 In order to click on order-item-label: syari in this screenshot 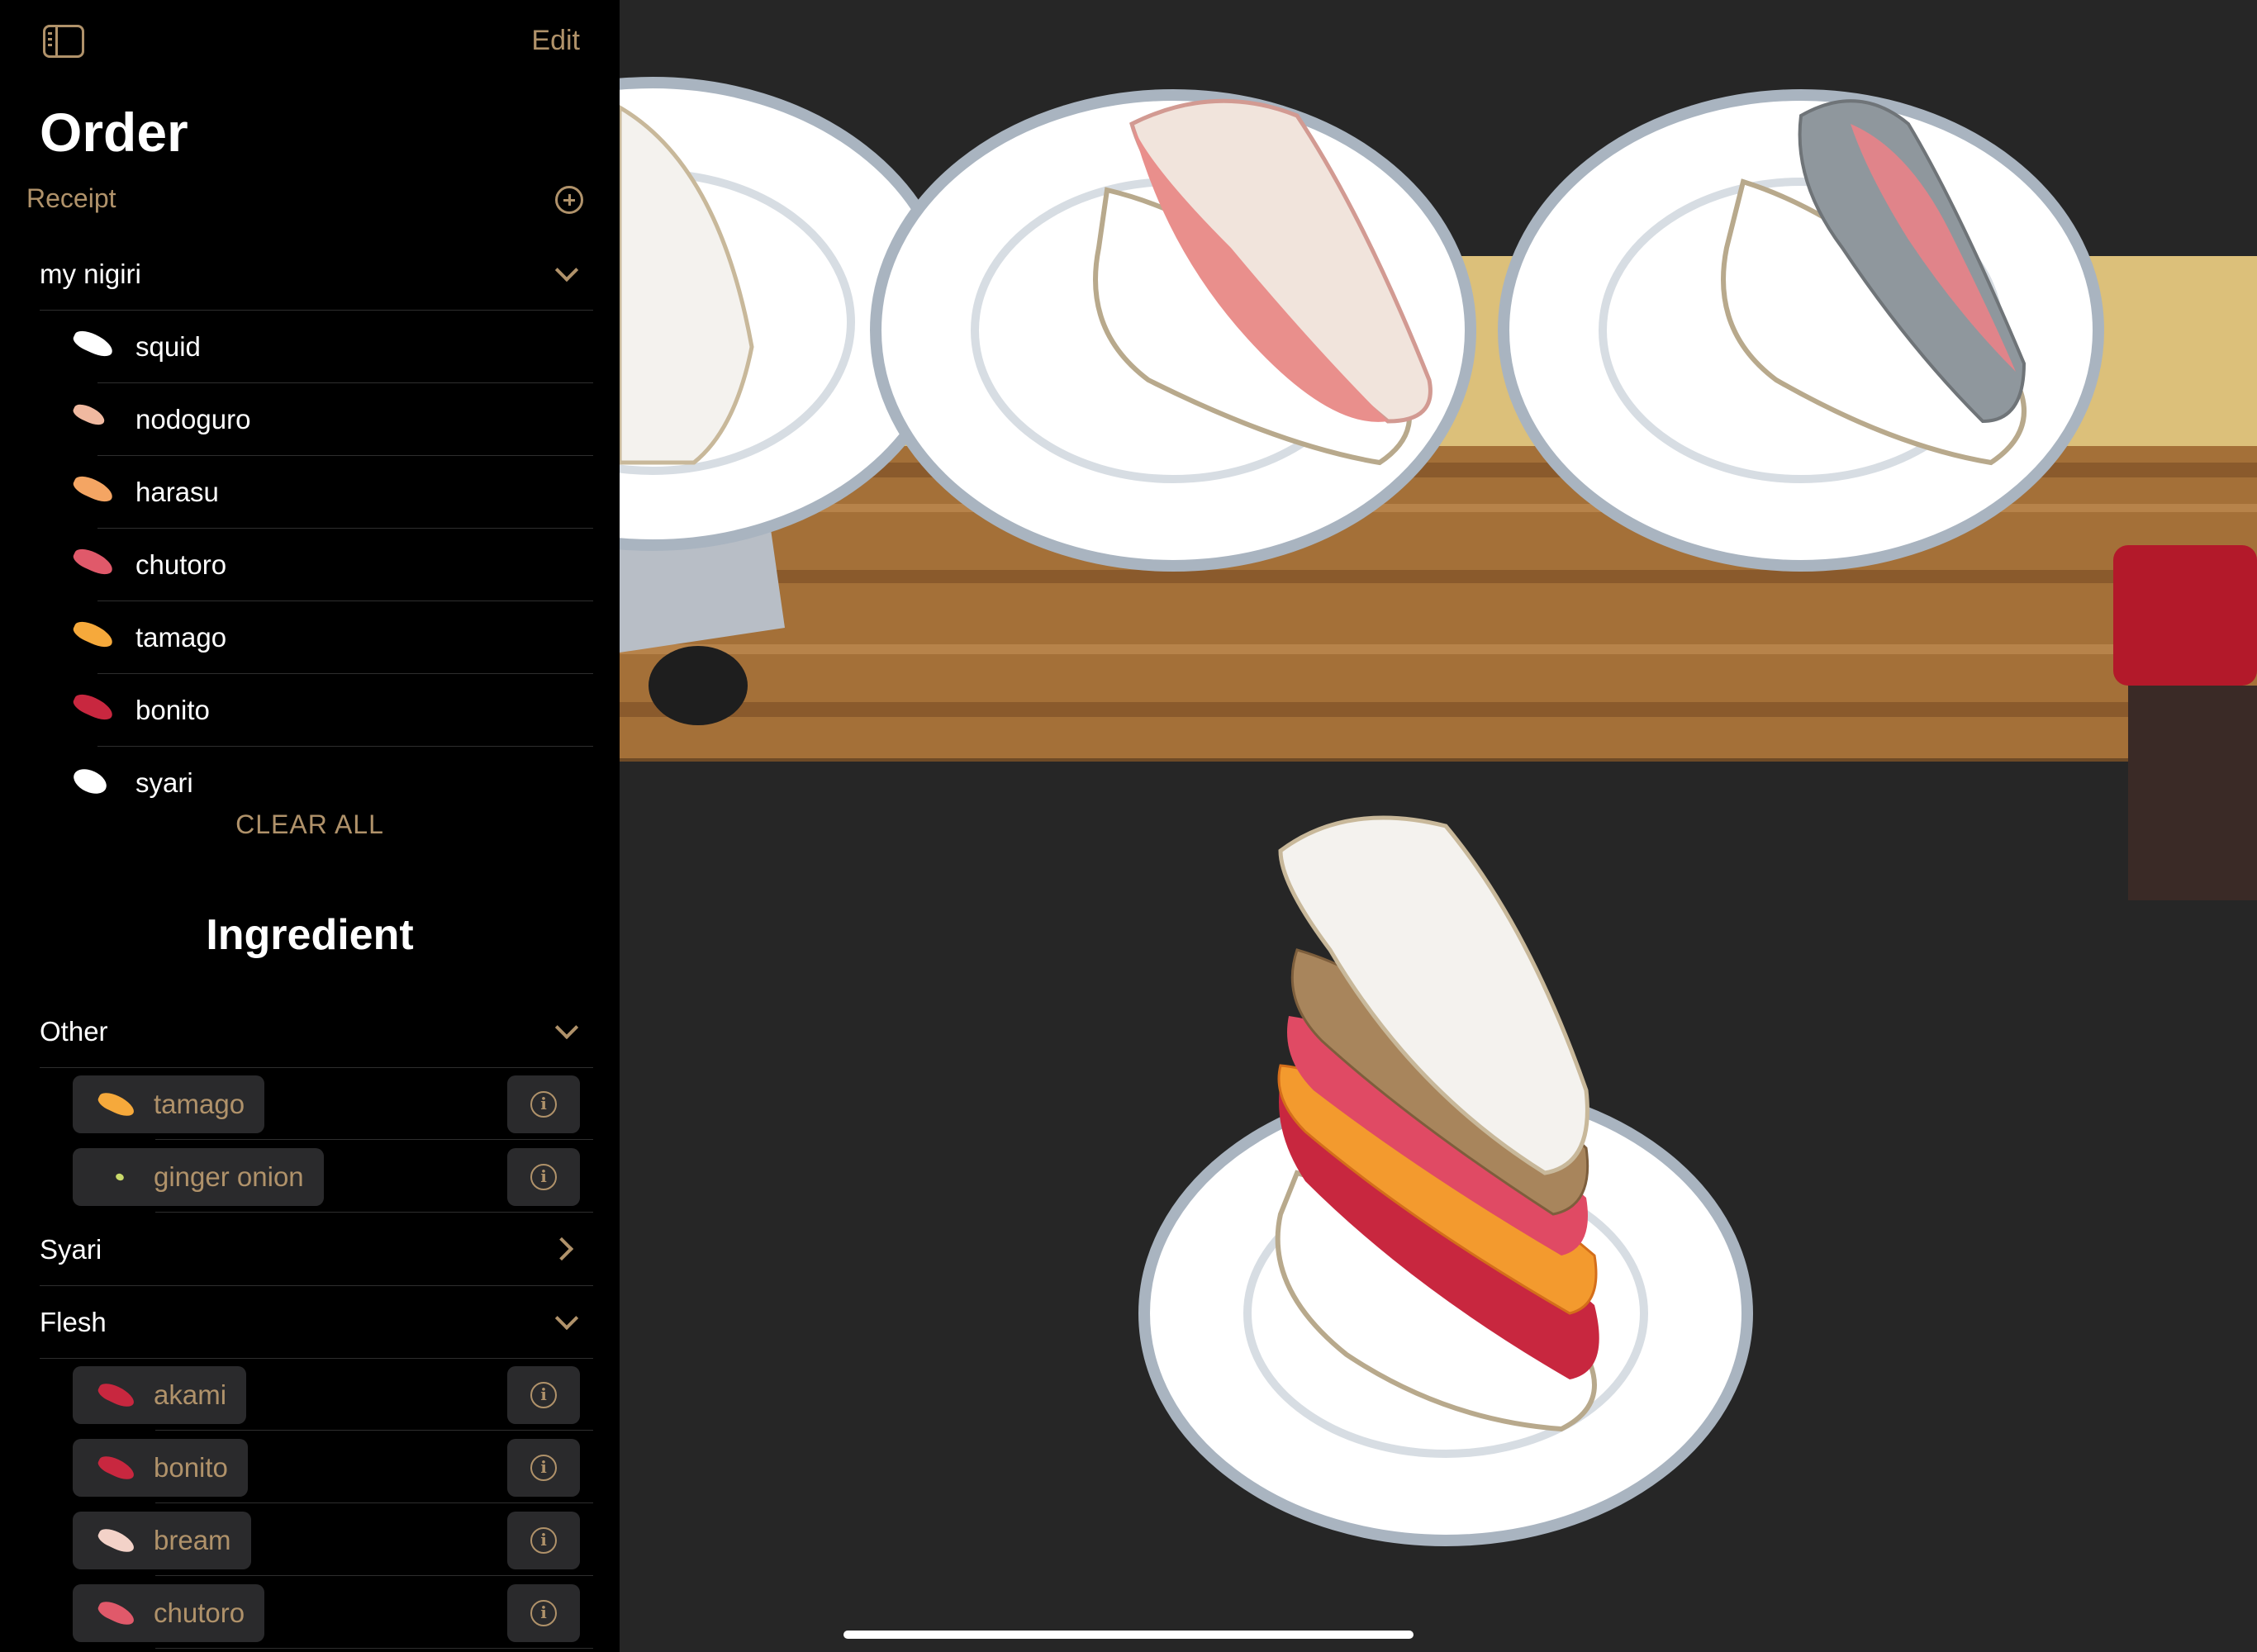, I will do `click(164, 782)`.